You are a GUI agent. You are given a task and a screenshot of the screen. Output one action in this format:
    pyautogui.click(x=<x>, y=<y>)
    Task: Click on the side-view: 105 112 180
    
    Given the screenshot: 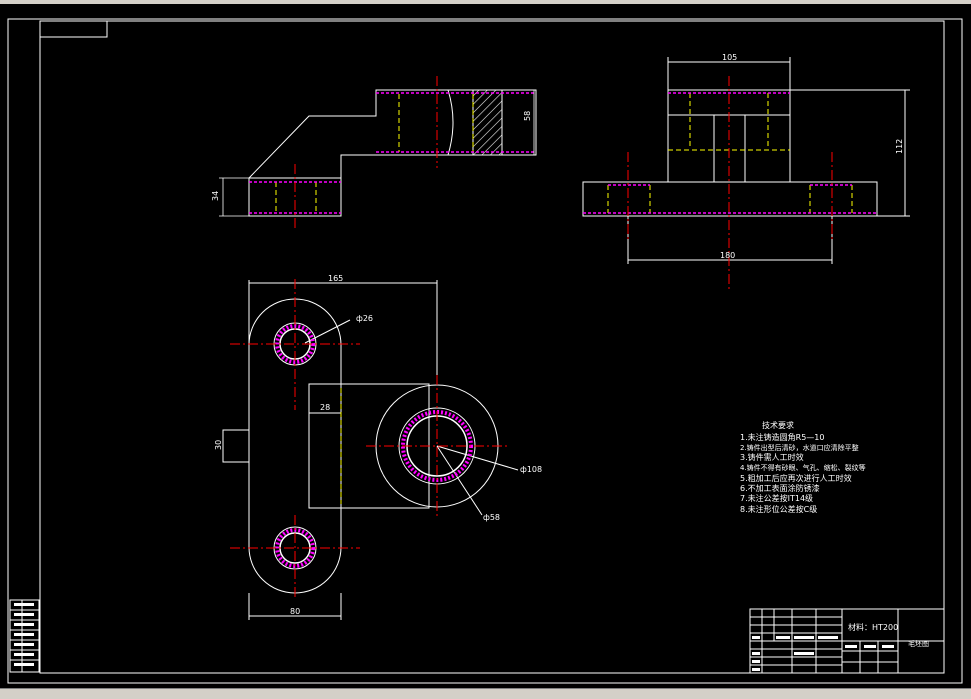 What is the action you would take?
    pyautogui.click(x=746, y=172)
    